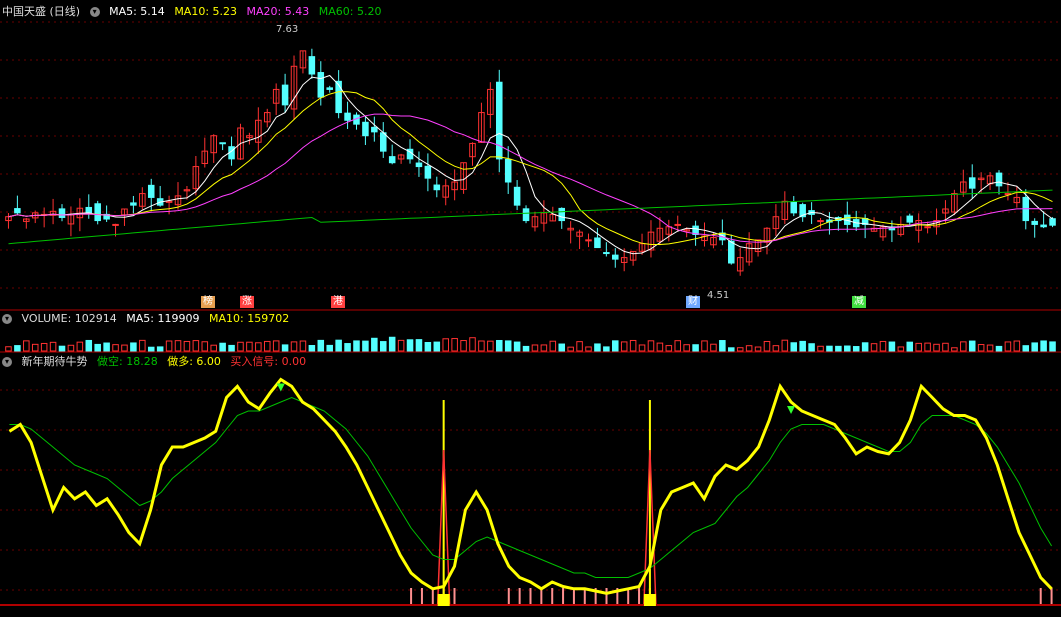 The width and height of the screenshot is (1061, 617). I want to click on vol-ma10-label: MA10: 159702, so click(249, 318).